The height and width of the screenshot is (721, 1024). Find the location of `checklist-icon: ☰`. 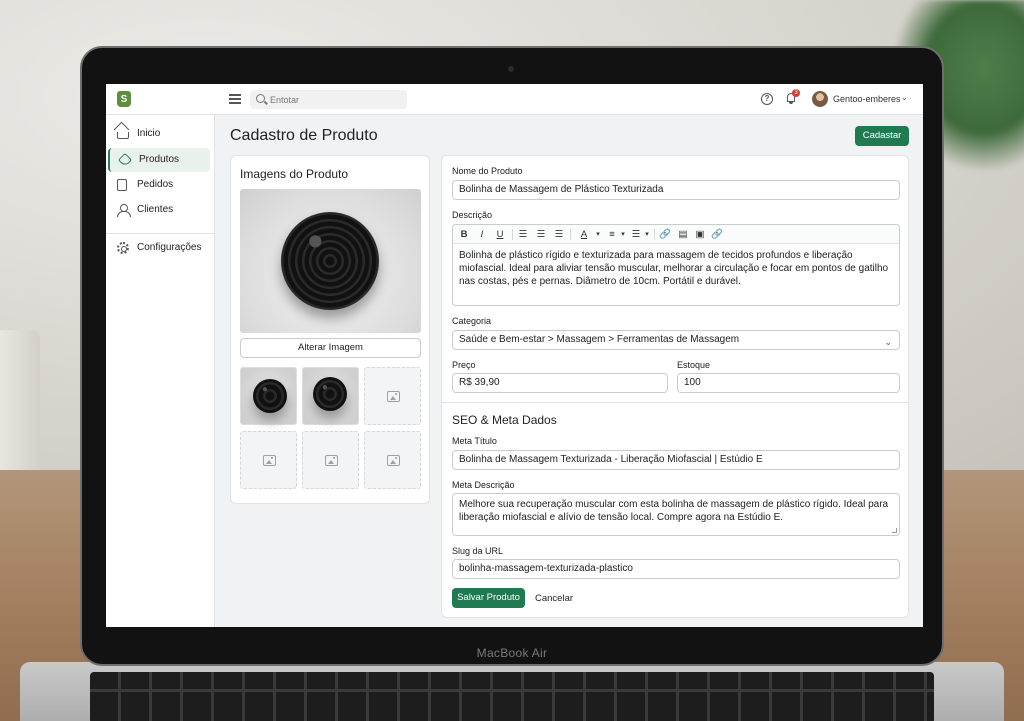

checklist-icon: ☰ is located at coordinates (559, 234).